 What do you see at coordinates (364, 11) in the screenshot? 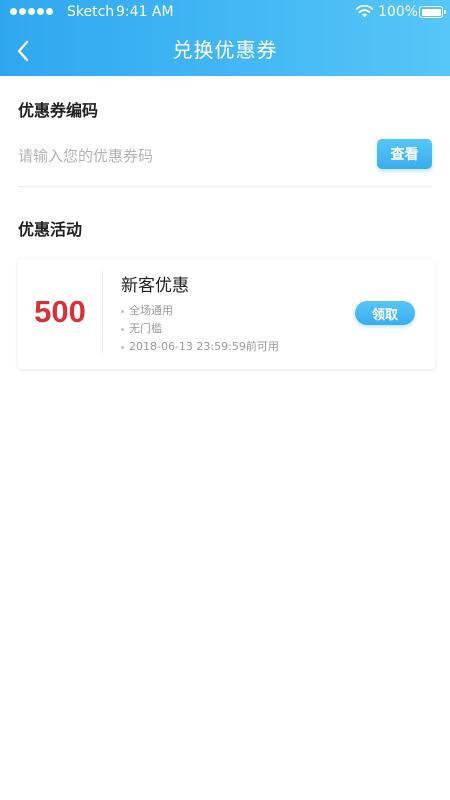
I see `wifi-icon` at bounding box center [364, 11].